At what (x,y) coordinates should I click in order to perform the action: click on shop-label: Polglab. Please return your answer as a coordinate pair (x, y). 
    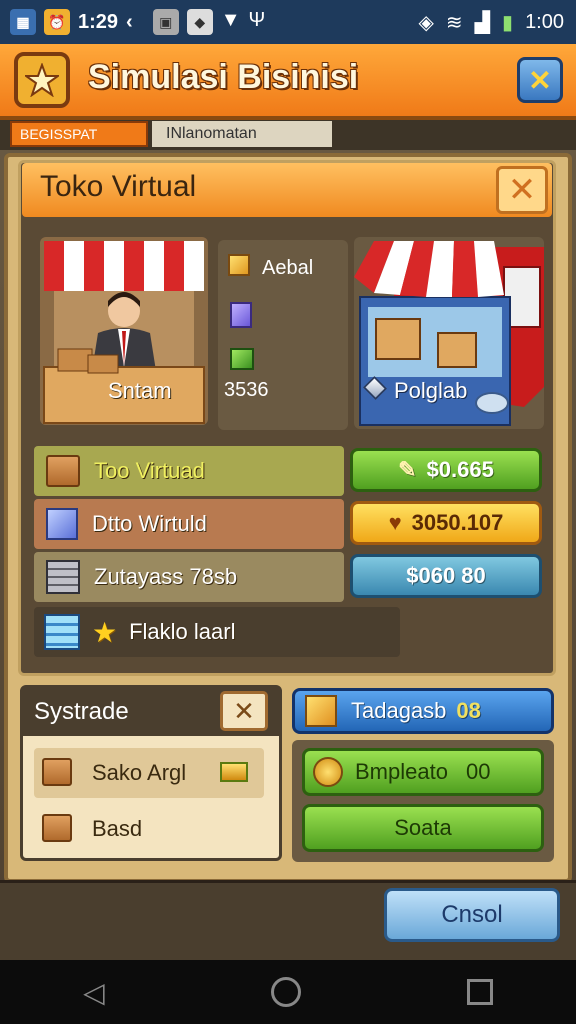
    Looking at the image, I should click on (431, 390).